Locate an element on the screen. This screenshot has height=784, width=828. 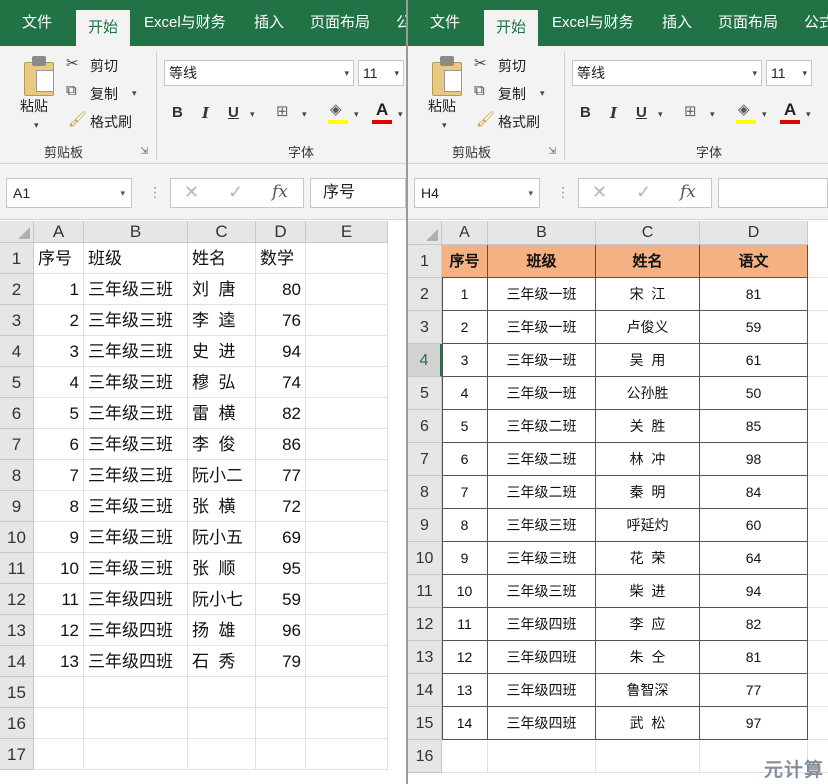
copy-button: 复制 is located at coordinates (104, 94).